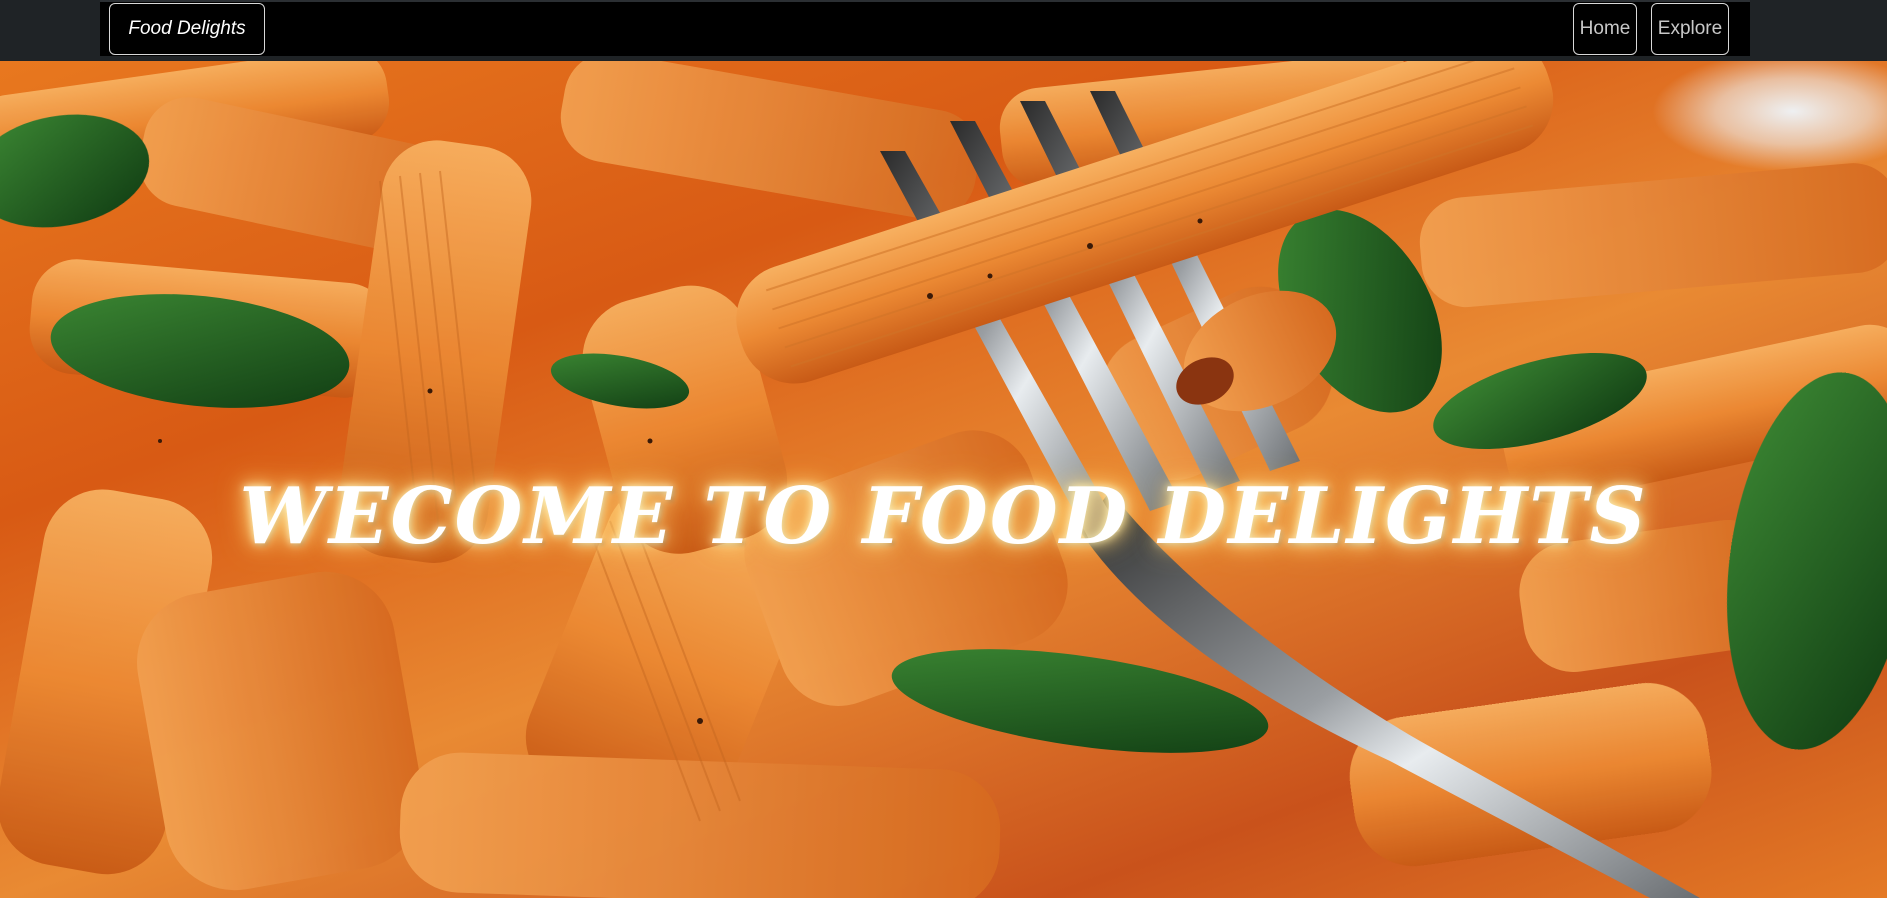 Image resolution: width=1887 pixels, height=898 pixels. I want to click on nav-explore-link: Explore, so click(1690, 29).